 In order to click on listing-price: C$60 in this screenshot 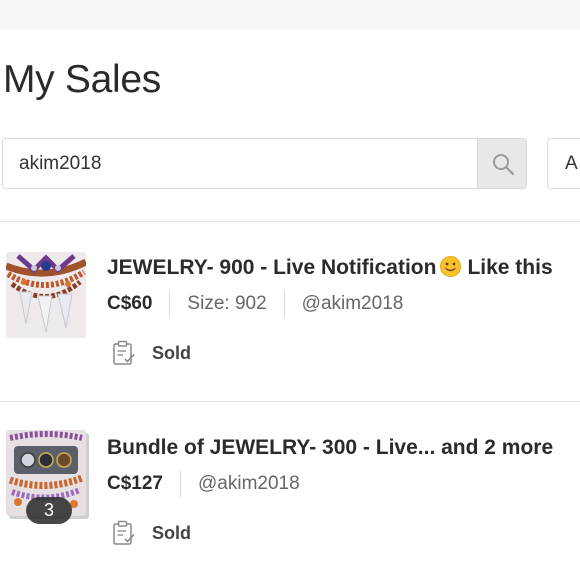, I will do `click(130, 303)`.